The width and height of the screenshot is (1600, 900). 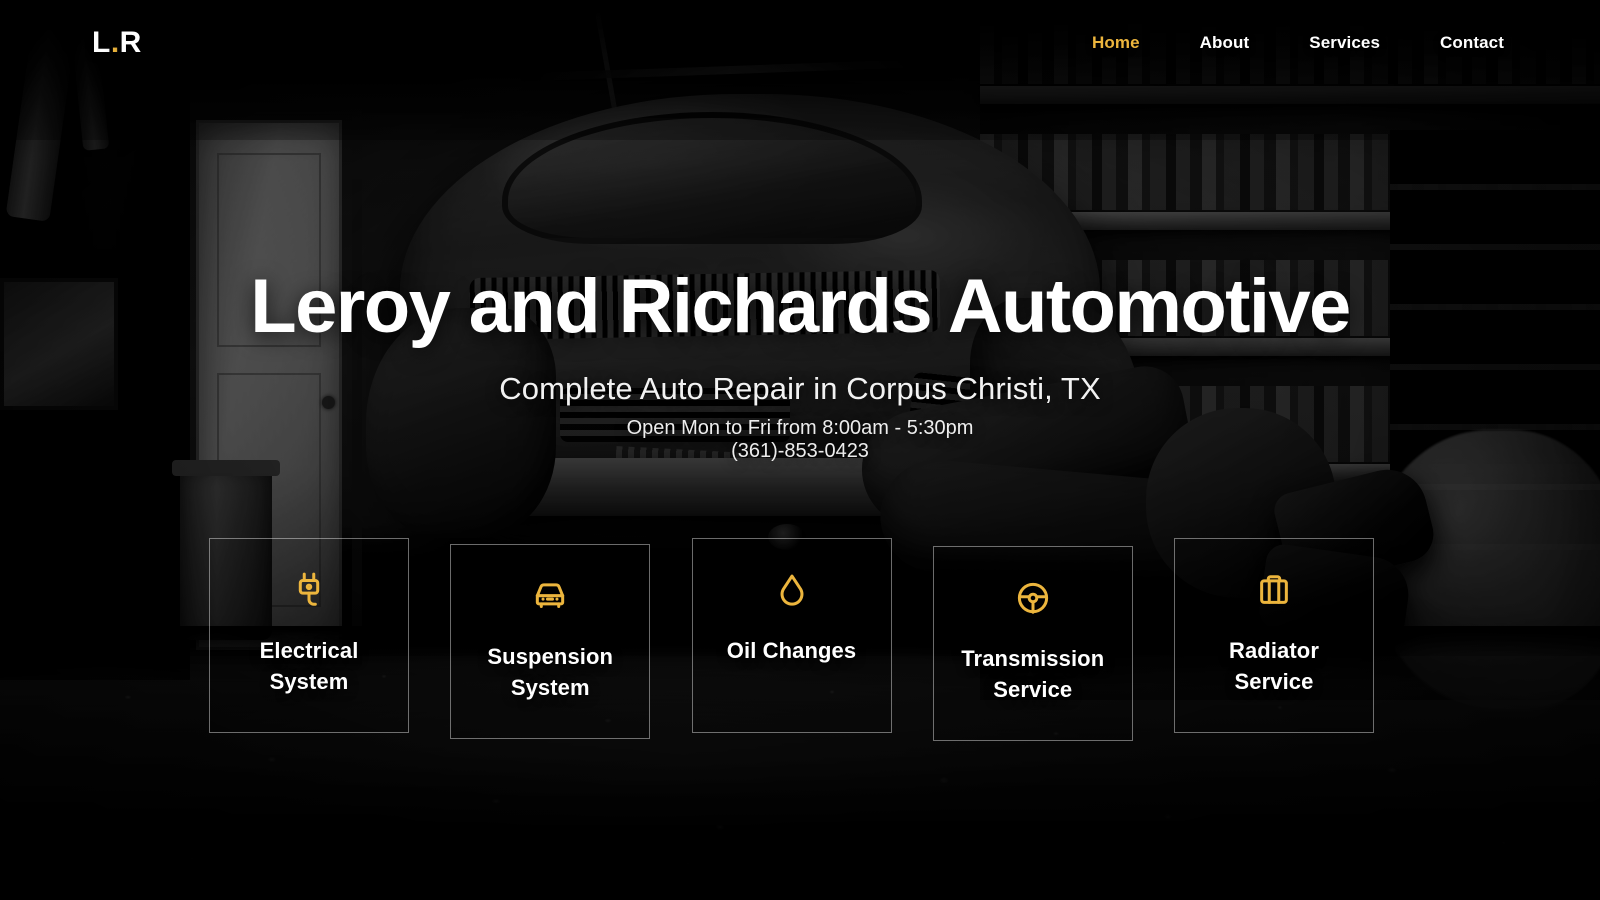 I want to click on service-card-oil-changes: Oil Changes, so click(x=791, y=635).